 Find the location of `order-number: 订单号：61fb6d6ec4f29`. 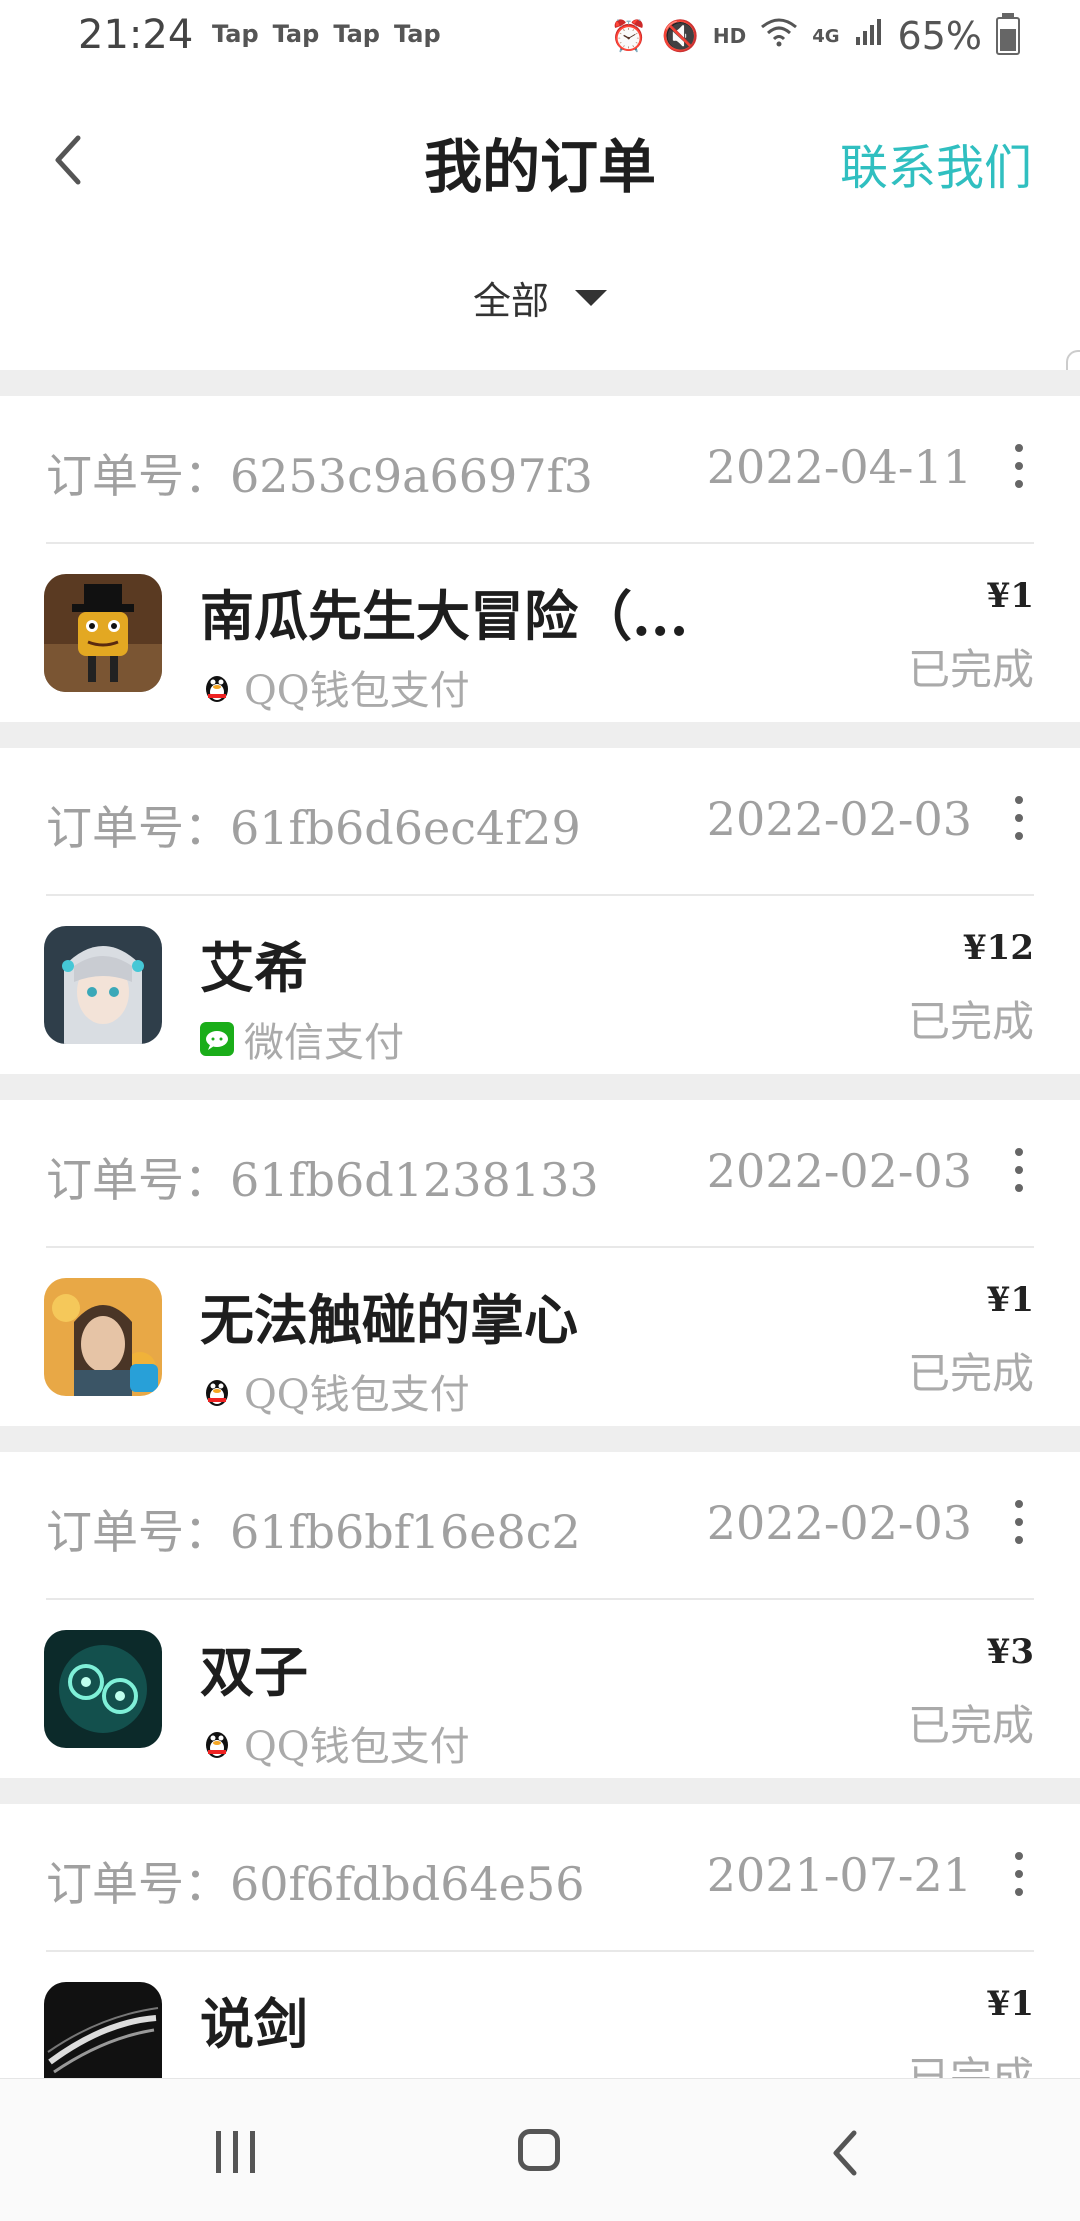

order-number: 订单号：61fb6d6ec4f29 is located at coordinates (313, 828).